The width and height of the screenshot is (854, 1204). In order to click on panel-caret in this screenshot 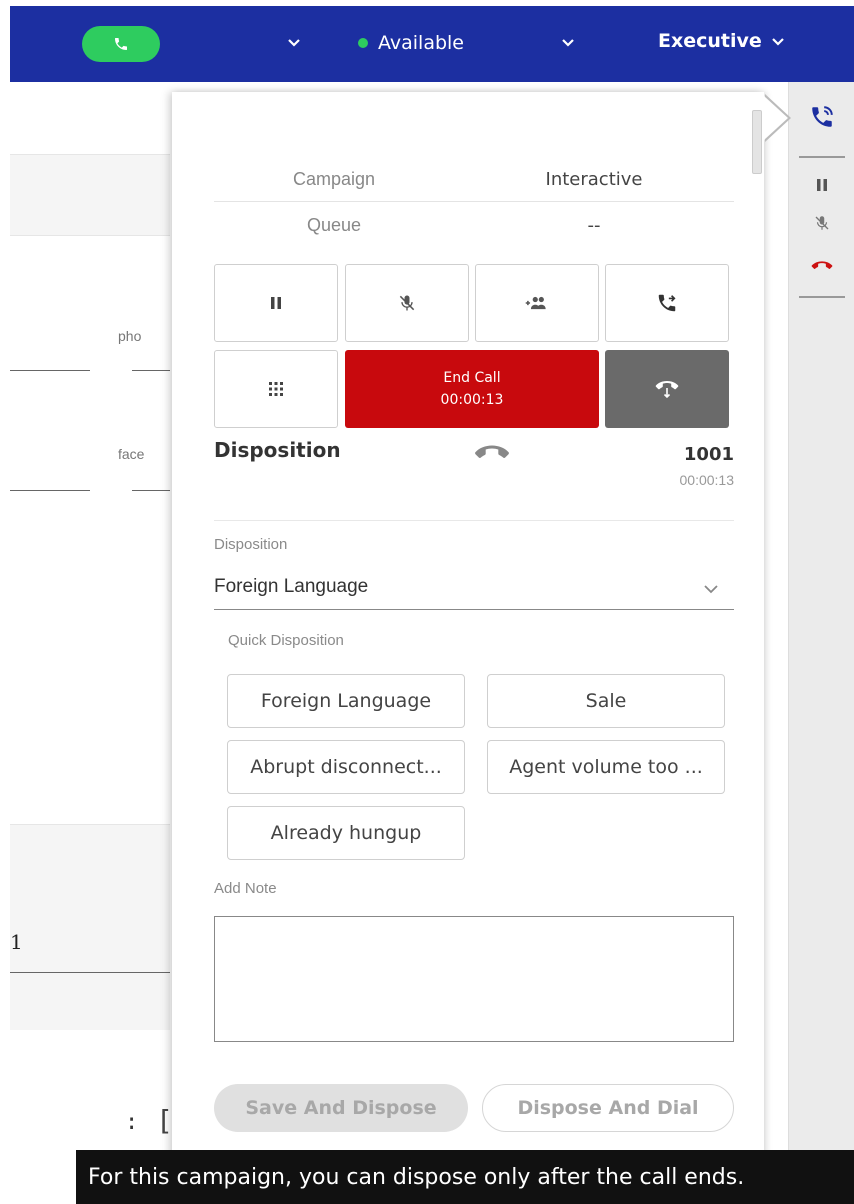, I will do `click(776, 118)`.